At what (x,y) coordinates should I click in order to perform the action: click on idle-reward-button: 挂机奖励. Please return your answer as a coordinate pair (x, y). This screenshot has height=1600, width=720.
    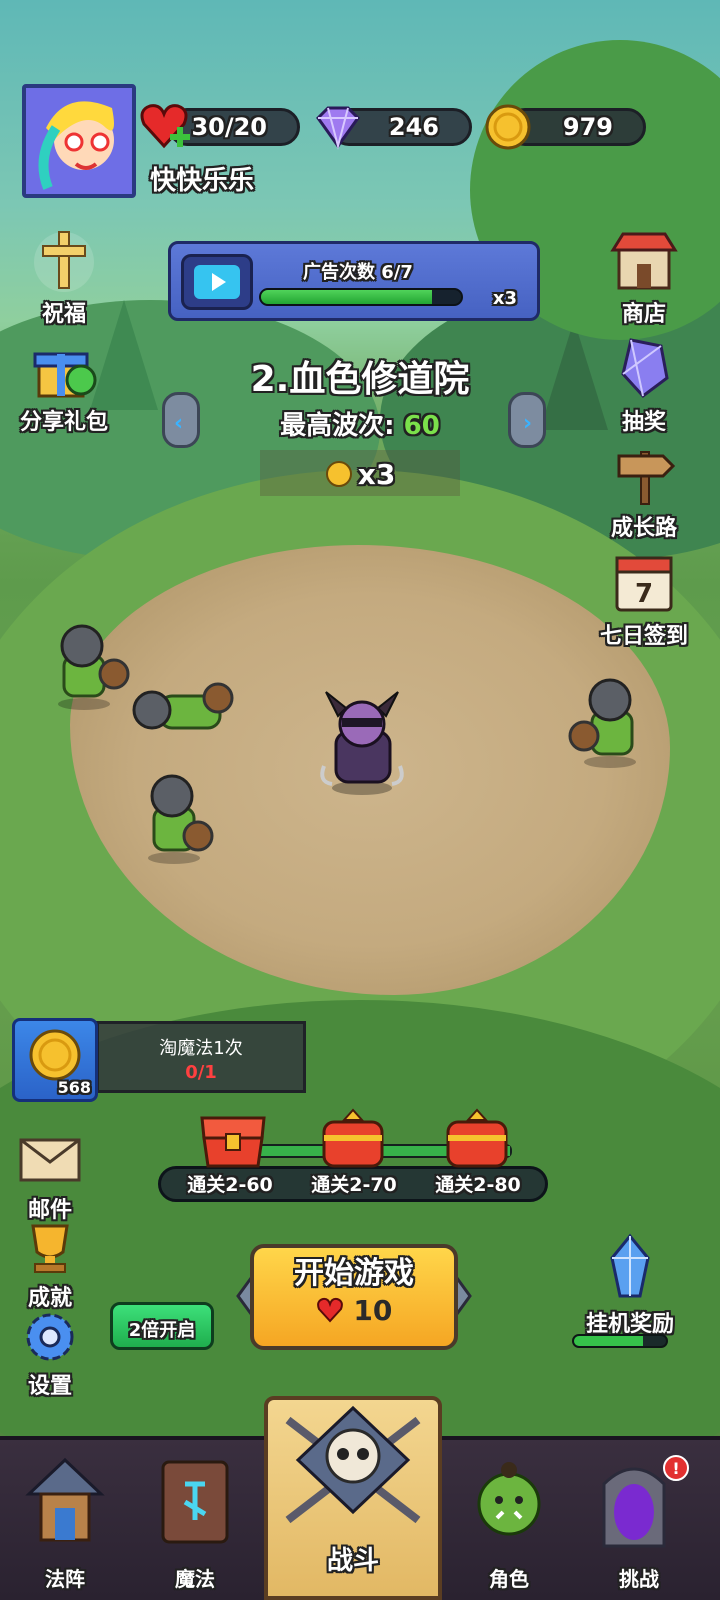
    Looking at the image, I should click on (630, 1290).